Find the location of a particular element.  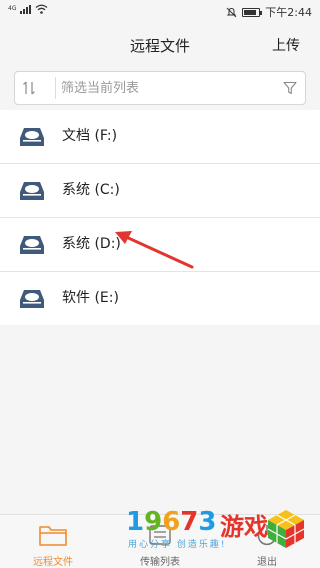

battery-icon is located at coordinates (252, 12).